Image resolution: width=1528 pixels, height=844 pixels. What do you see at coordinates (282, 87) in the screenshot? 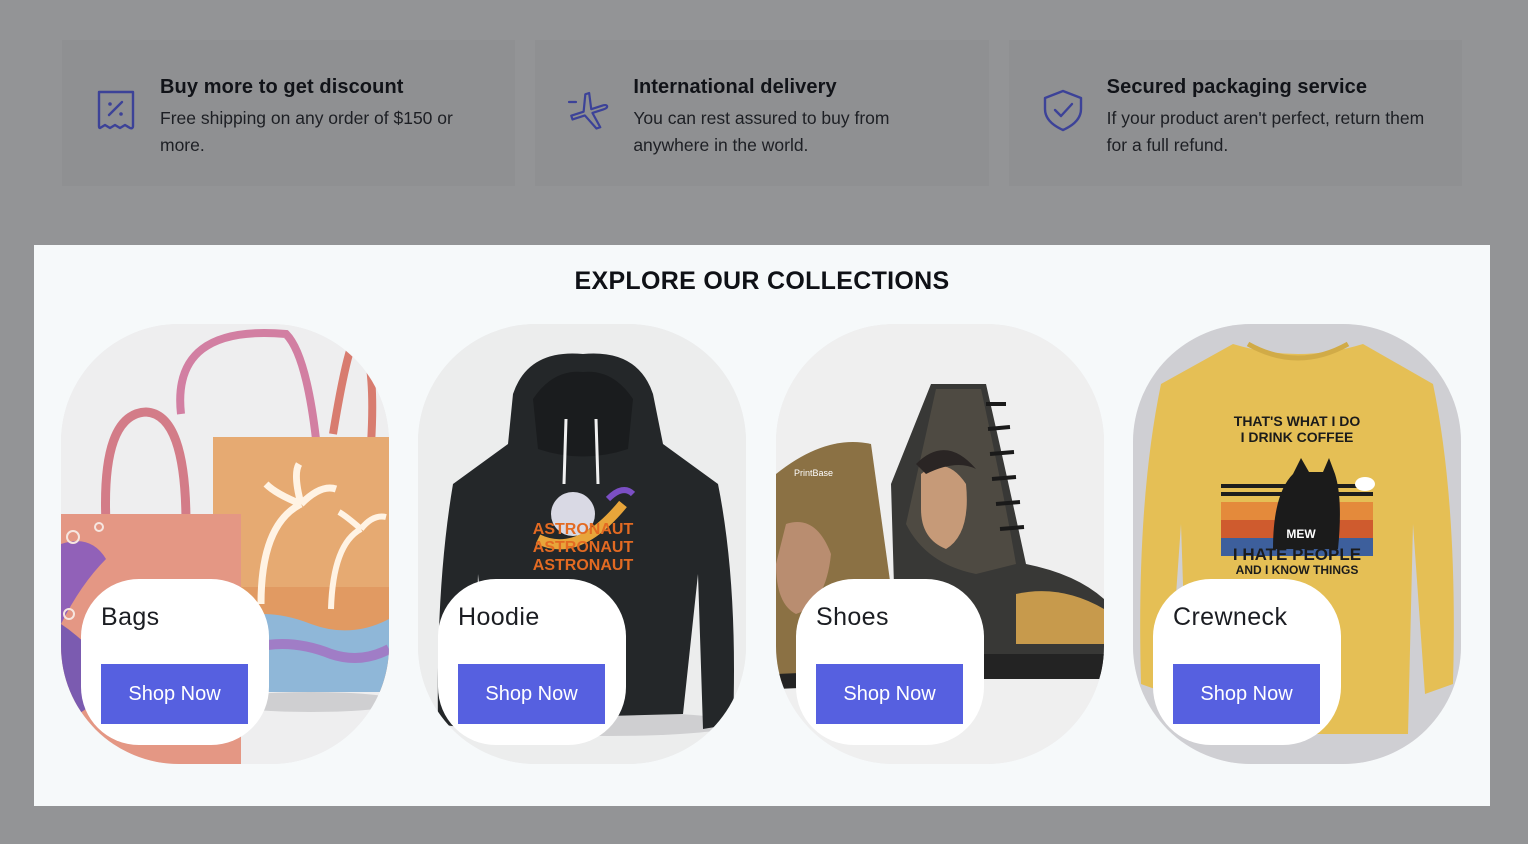
I see `feature-title: Buy more to get discount` at bounding box center [282, 87].